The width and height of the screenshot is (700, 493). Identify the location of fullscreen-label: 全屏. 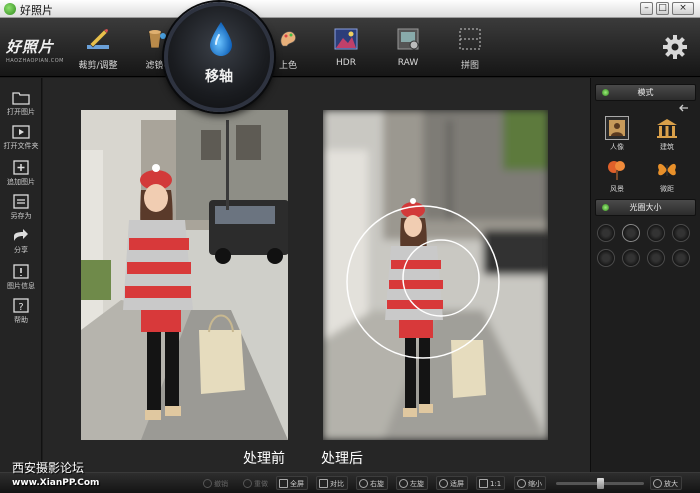
(297, 484).